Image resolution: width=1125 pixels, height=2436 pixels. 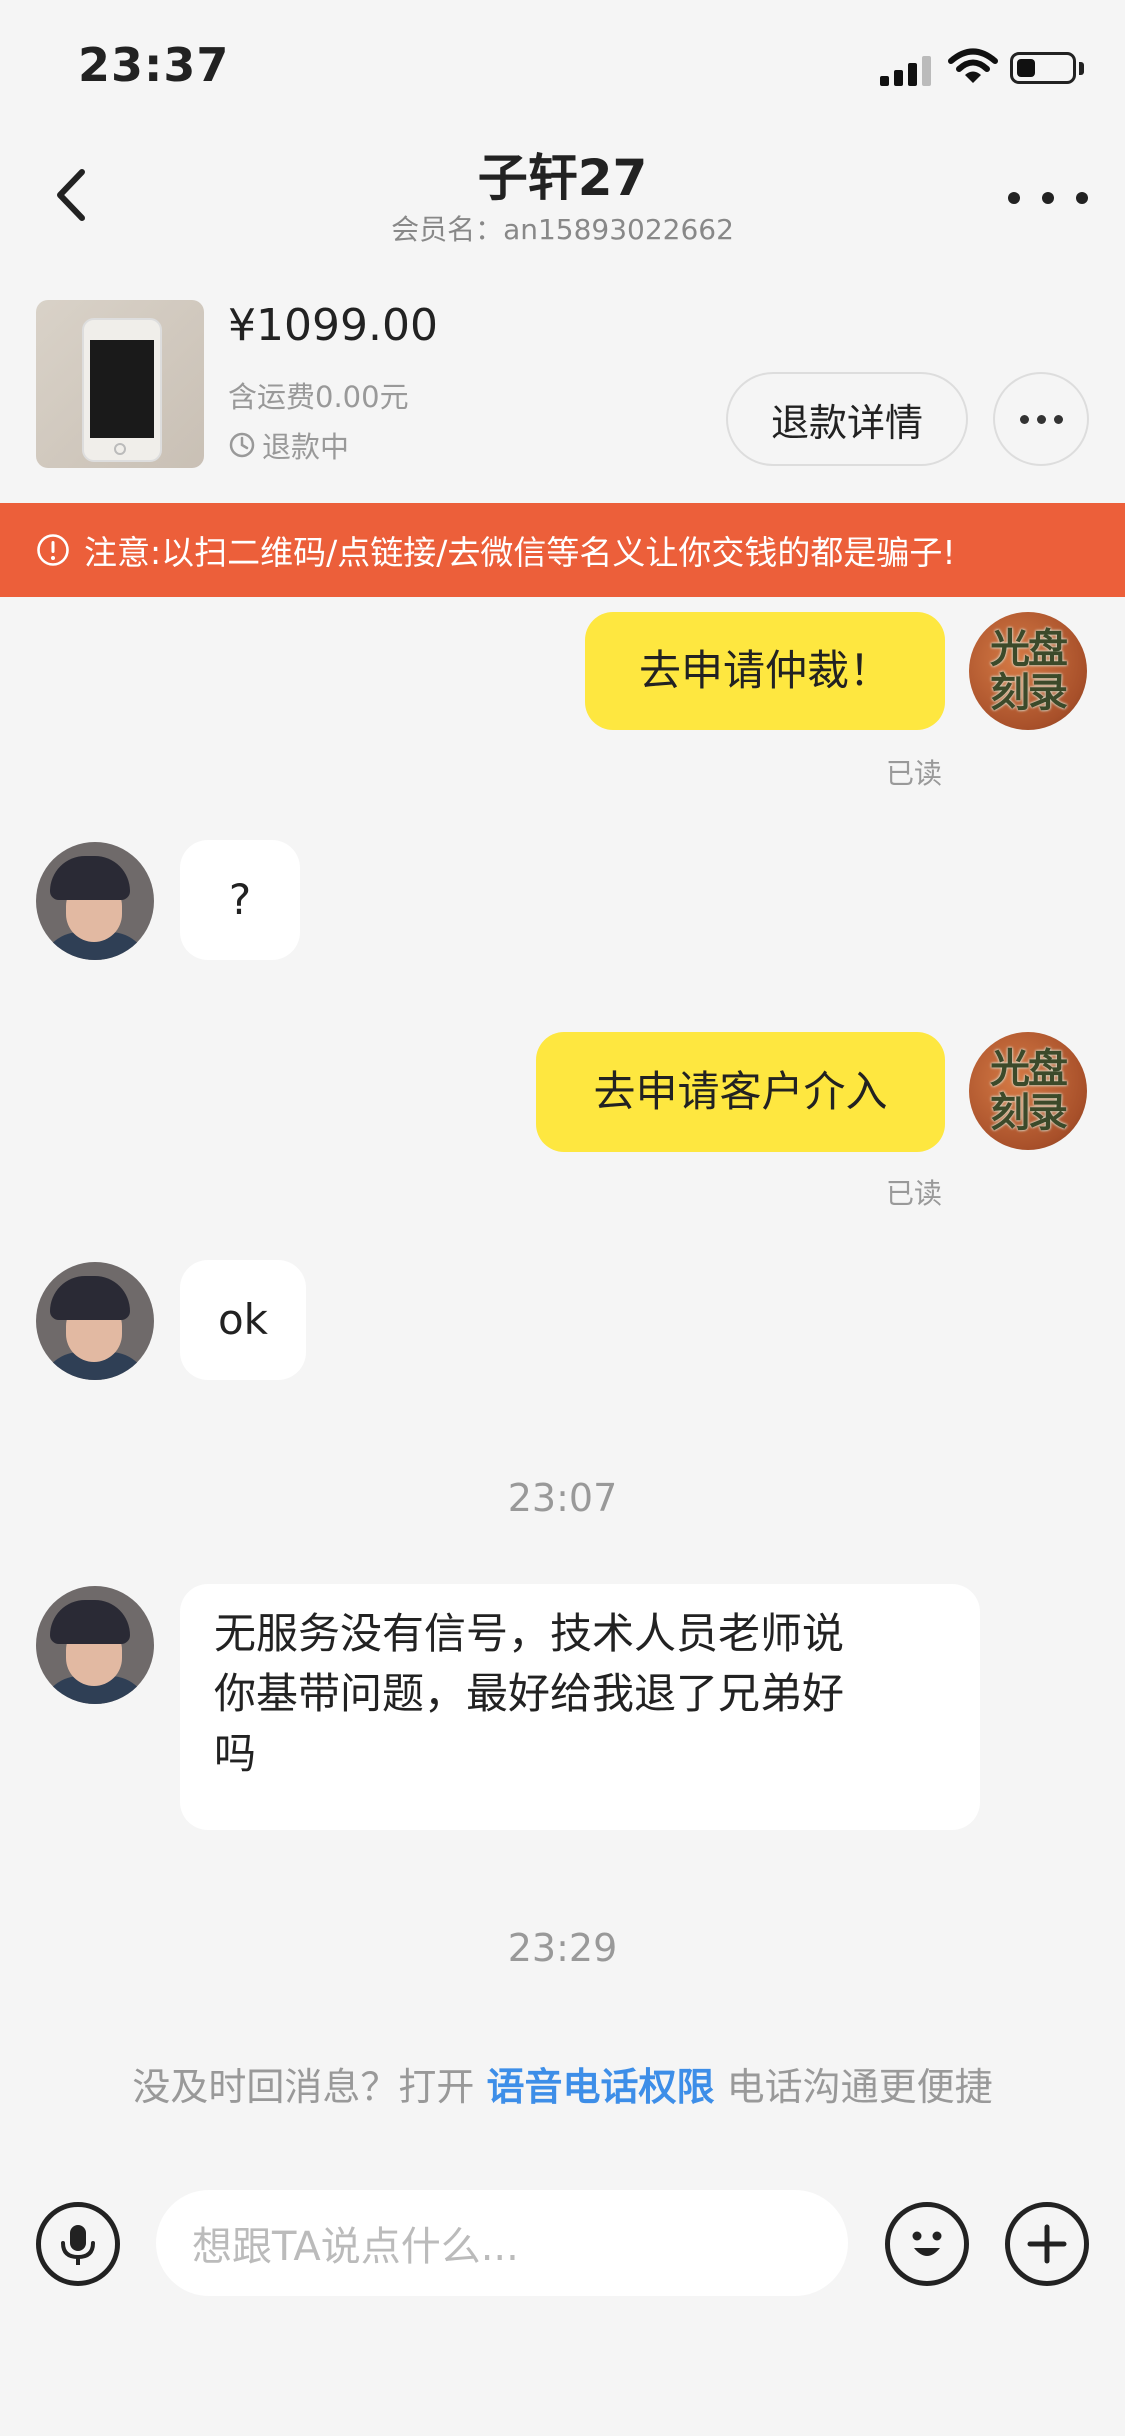 I want to click on voice-call-tip: 没及时回消息？打开 语音电话权限 电话沟通更便捷, so click(x=562, y=2087).